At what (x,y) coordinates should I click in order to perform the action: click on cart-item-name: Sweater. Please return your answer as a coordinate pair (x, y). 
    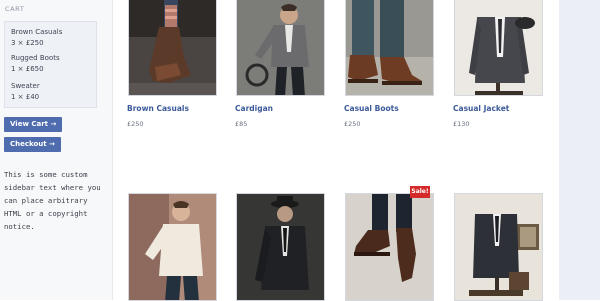
    Looking at the image, I should click on (25, 86).